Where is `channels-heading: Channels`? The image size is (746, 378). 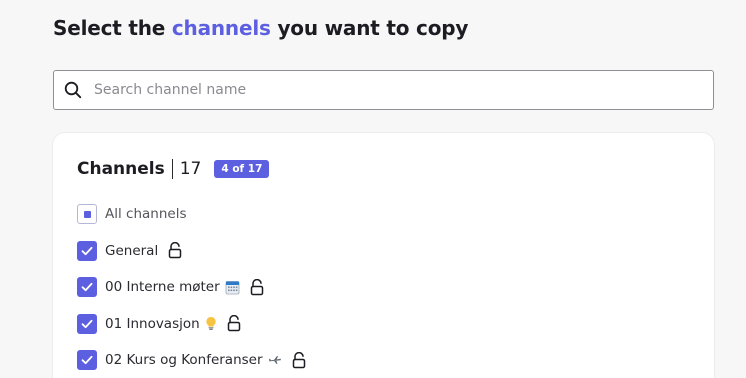
channels-heading: Channels is located at coordinates (121, 169).